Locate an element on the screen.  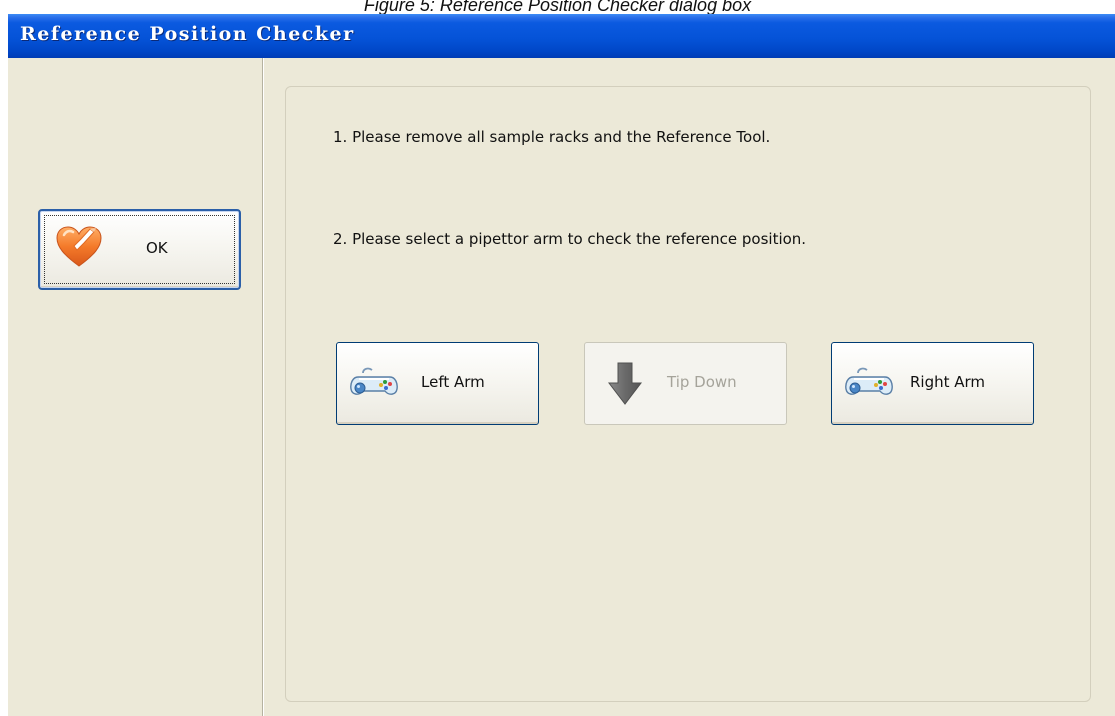
tip-down-button: Tip Down is located at coordinates (685, 383).